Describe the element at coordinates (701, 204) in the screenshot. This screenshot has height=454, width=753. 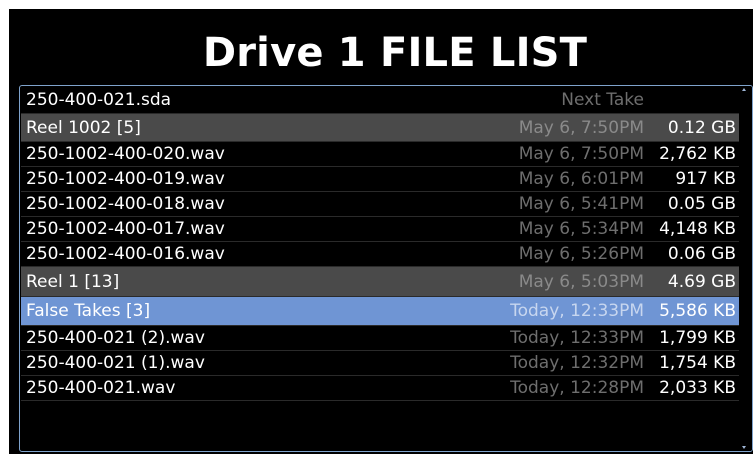
I see `row-size: 0.05 GB` at that location.